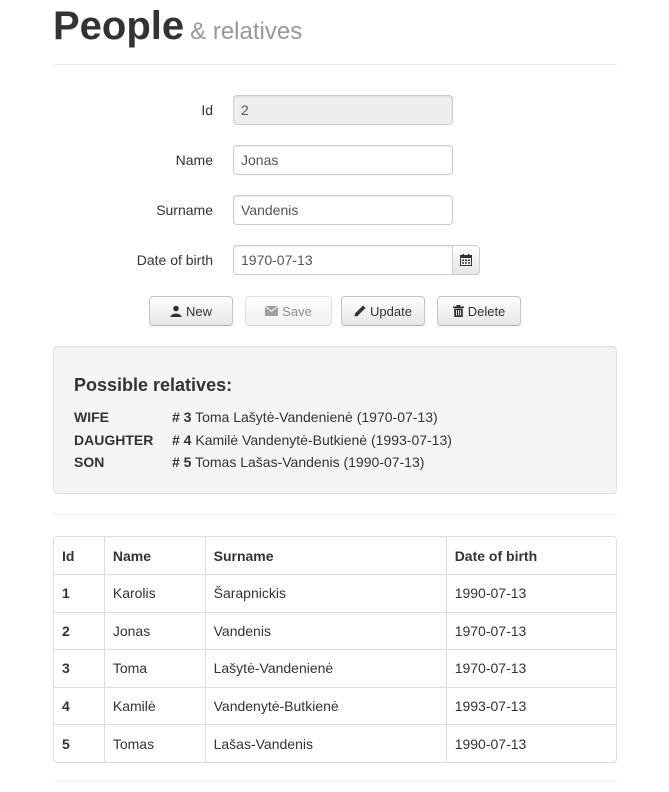 This screenshot has height=792, width=669. I want to click on cell-name: Toma, so click(154, 668).